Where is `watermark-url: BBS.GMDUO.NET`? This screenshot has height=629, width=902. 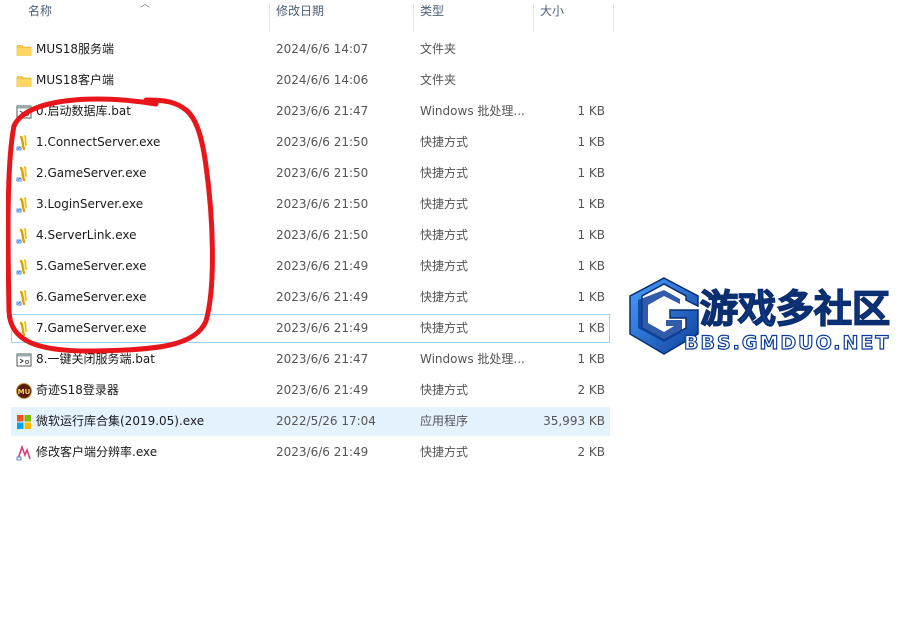
watermark-url: BBS.GMDUO.NET is located at coordinates (787, 343).